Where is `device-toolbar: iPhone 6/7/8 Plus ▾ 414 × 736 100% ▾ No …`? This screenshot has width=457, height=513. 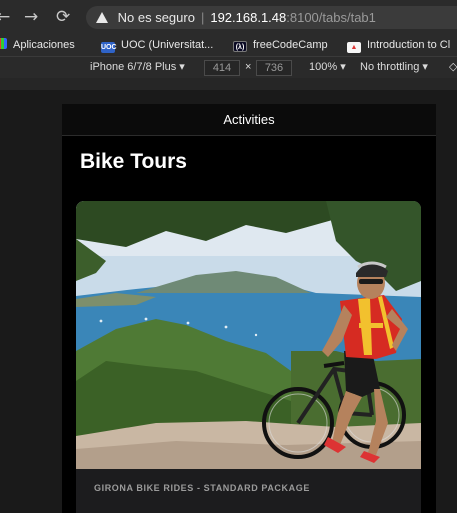 device-toolbar: iPhone 6/7/8 Plus ▾ 414 × 736 100% ▾ No … is located at coordinates (228, 67).